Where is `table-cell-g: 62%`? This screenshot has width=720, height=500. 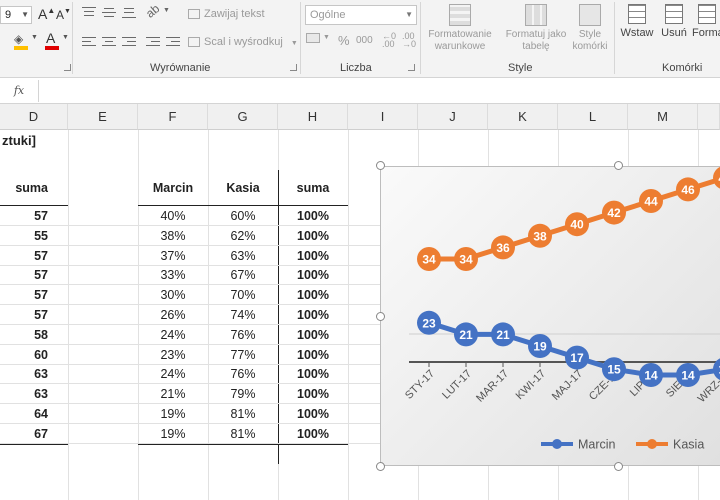
table-cell-g: 62% is located at coordinates (243, 236).